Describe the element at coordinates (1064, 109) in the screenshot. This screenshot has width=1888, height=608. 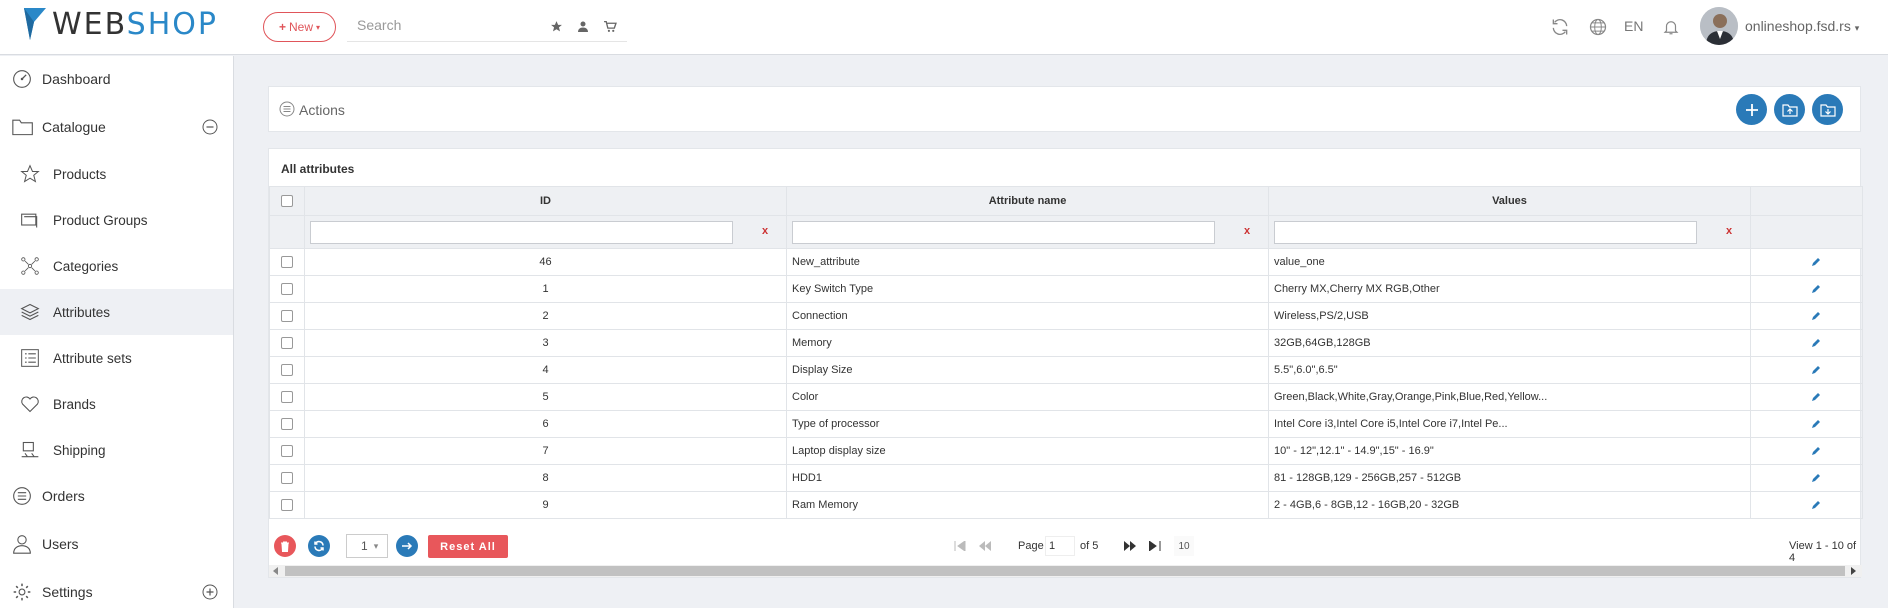
I see `actions-panel: Actions` at that location.